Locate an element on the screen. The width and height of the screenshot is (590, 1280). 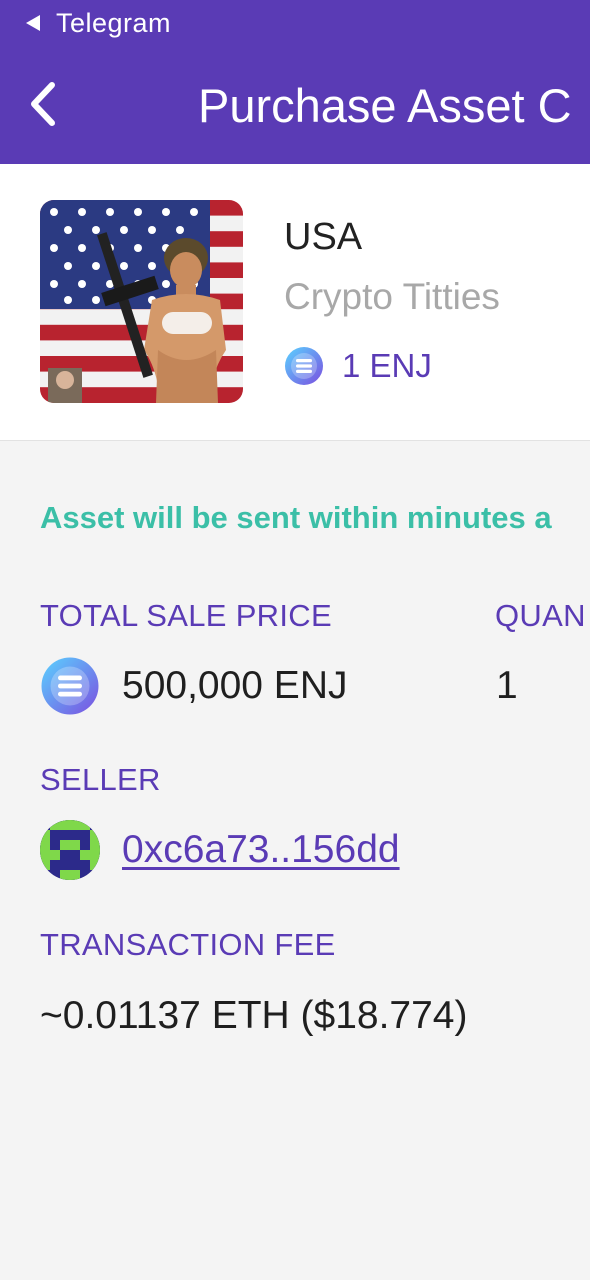
identicon-avatar is located at coordinates (70, 850).